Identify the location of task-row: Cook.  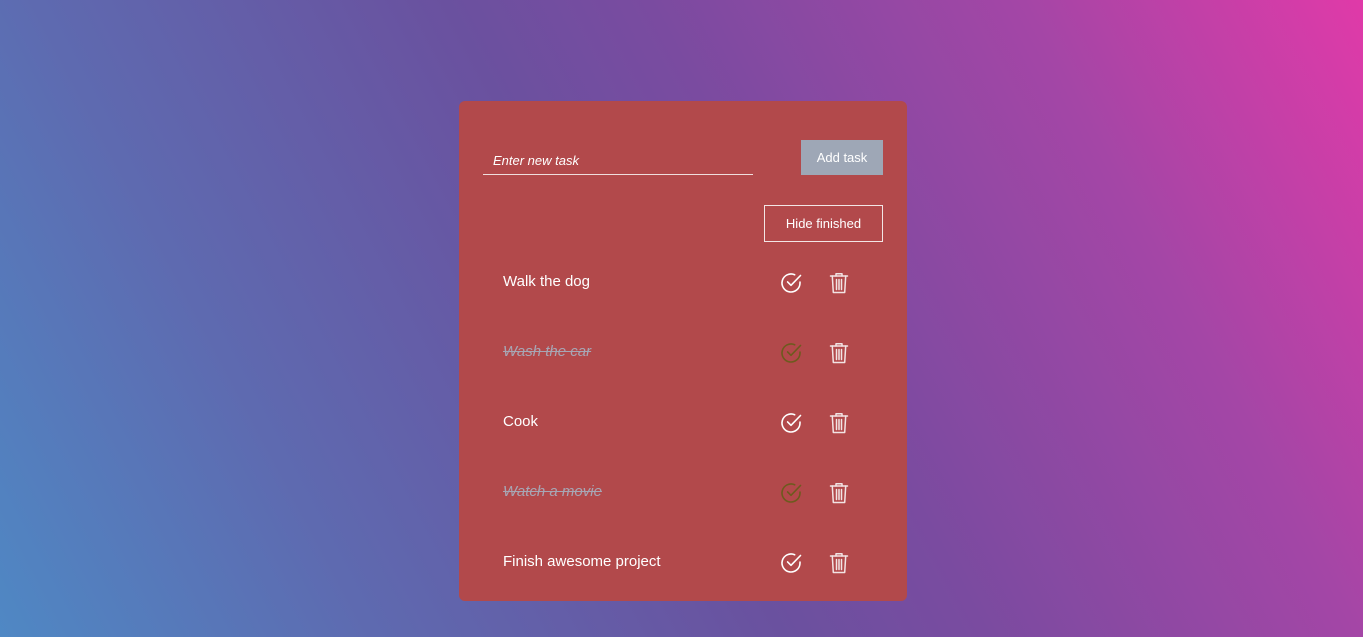
(683, 422).